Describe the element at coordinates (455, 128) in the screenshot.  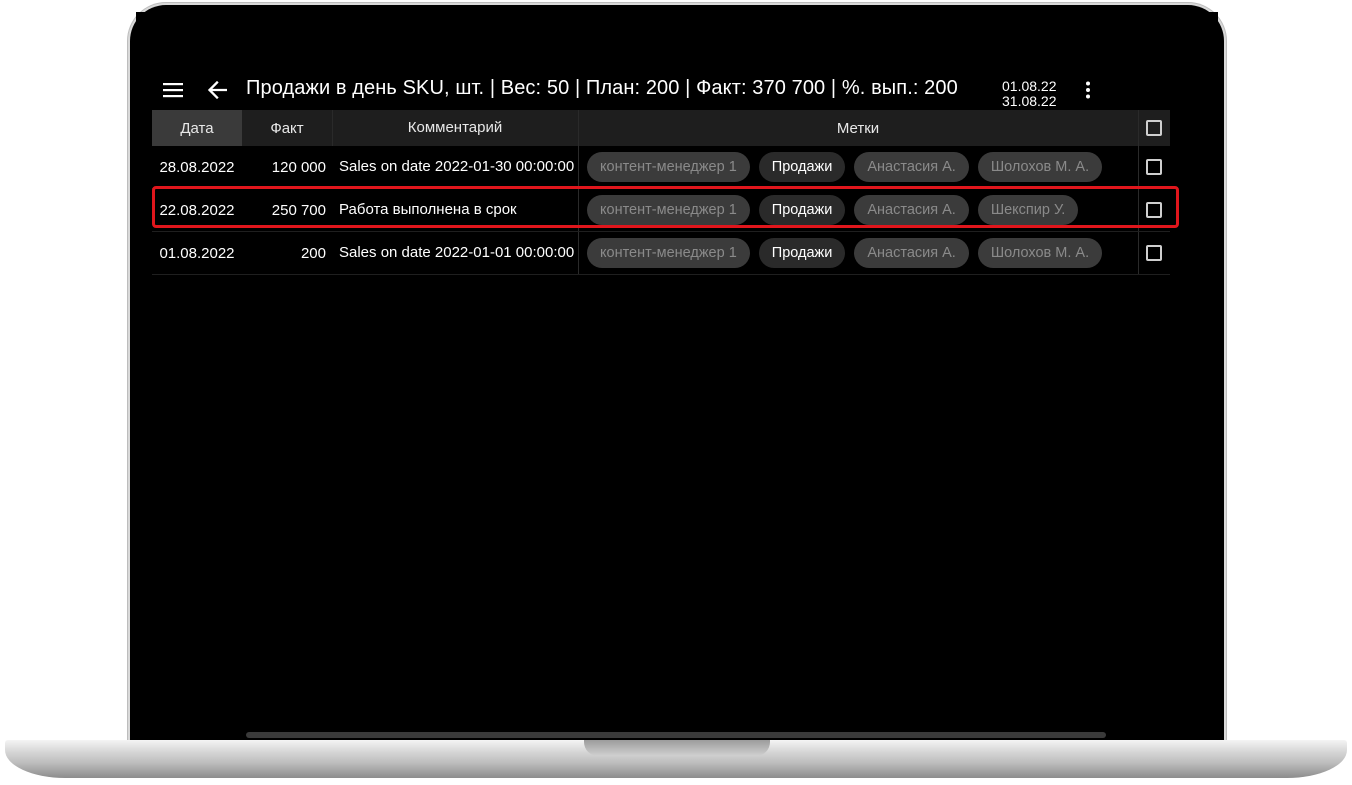
I see `column-header-comment: Комментарий` at that location.